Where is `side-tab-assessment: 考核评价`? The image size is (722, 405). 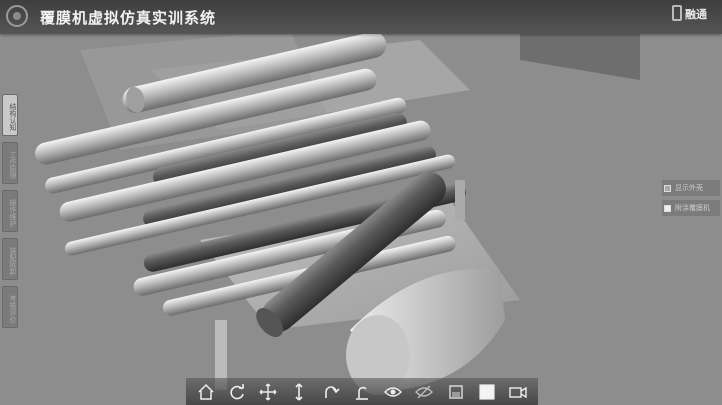 side-tab-assessment: 考核评价 is located at coordinates (10, 307).